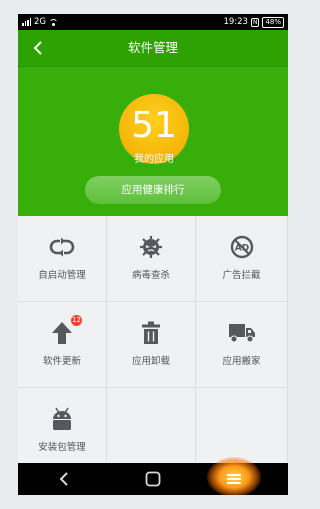  Describe the element at coordinates (62, 418) in the screenshot. I see `android-icon` at that location.